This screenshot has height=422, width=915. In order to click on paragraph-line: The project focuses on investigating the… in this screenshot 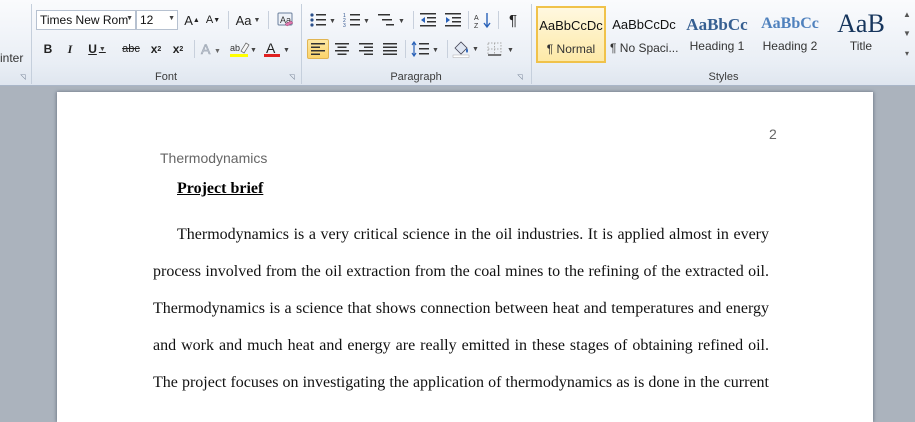, I will do `click(461, 382)`.